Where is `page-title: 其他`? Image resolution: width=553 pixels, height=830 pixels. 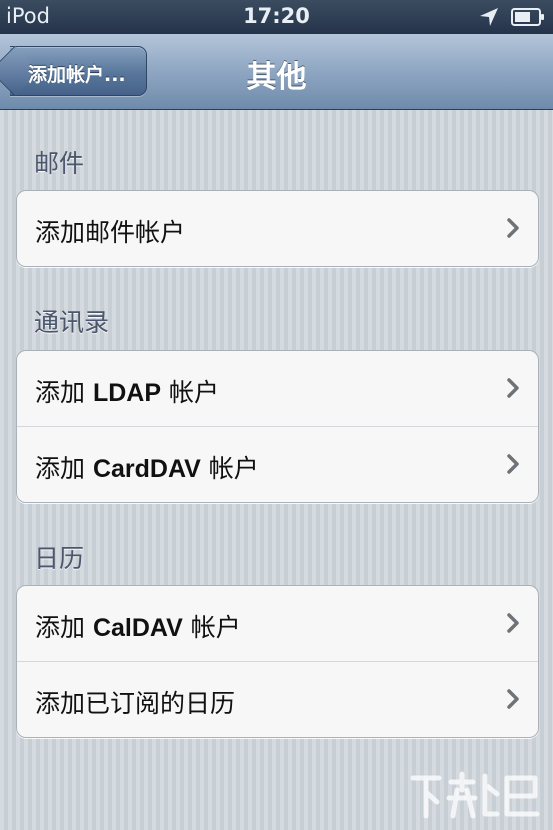
page-title: 其他 is located at coordinates (276, 77).